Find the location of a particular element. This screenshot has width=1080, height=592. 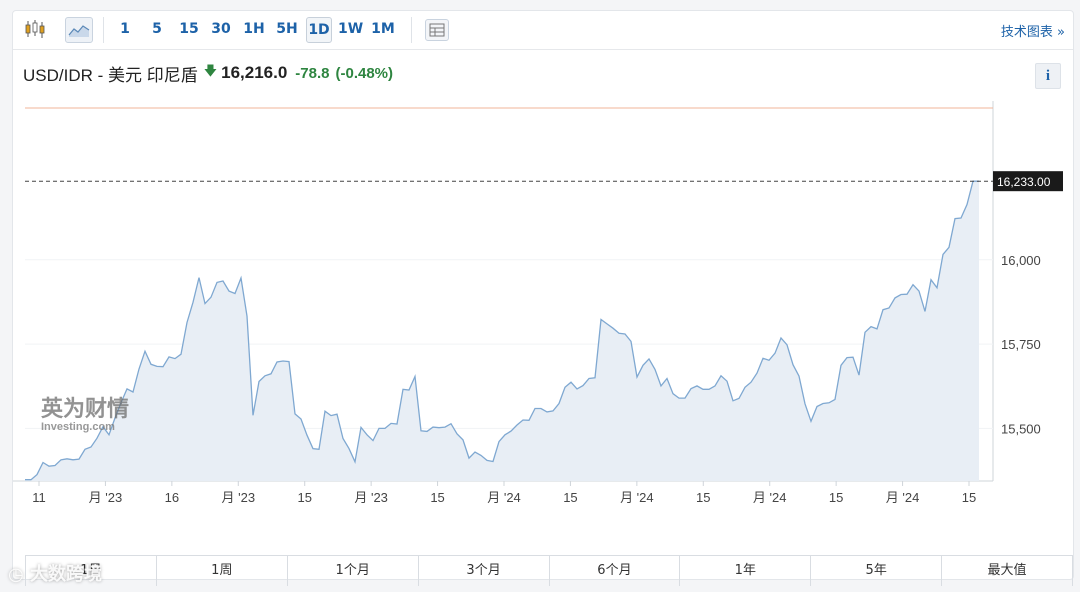

y-tick-label: 16,000 is located at coordinates (1021, 260).